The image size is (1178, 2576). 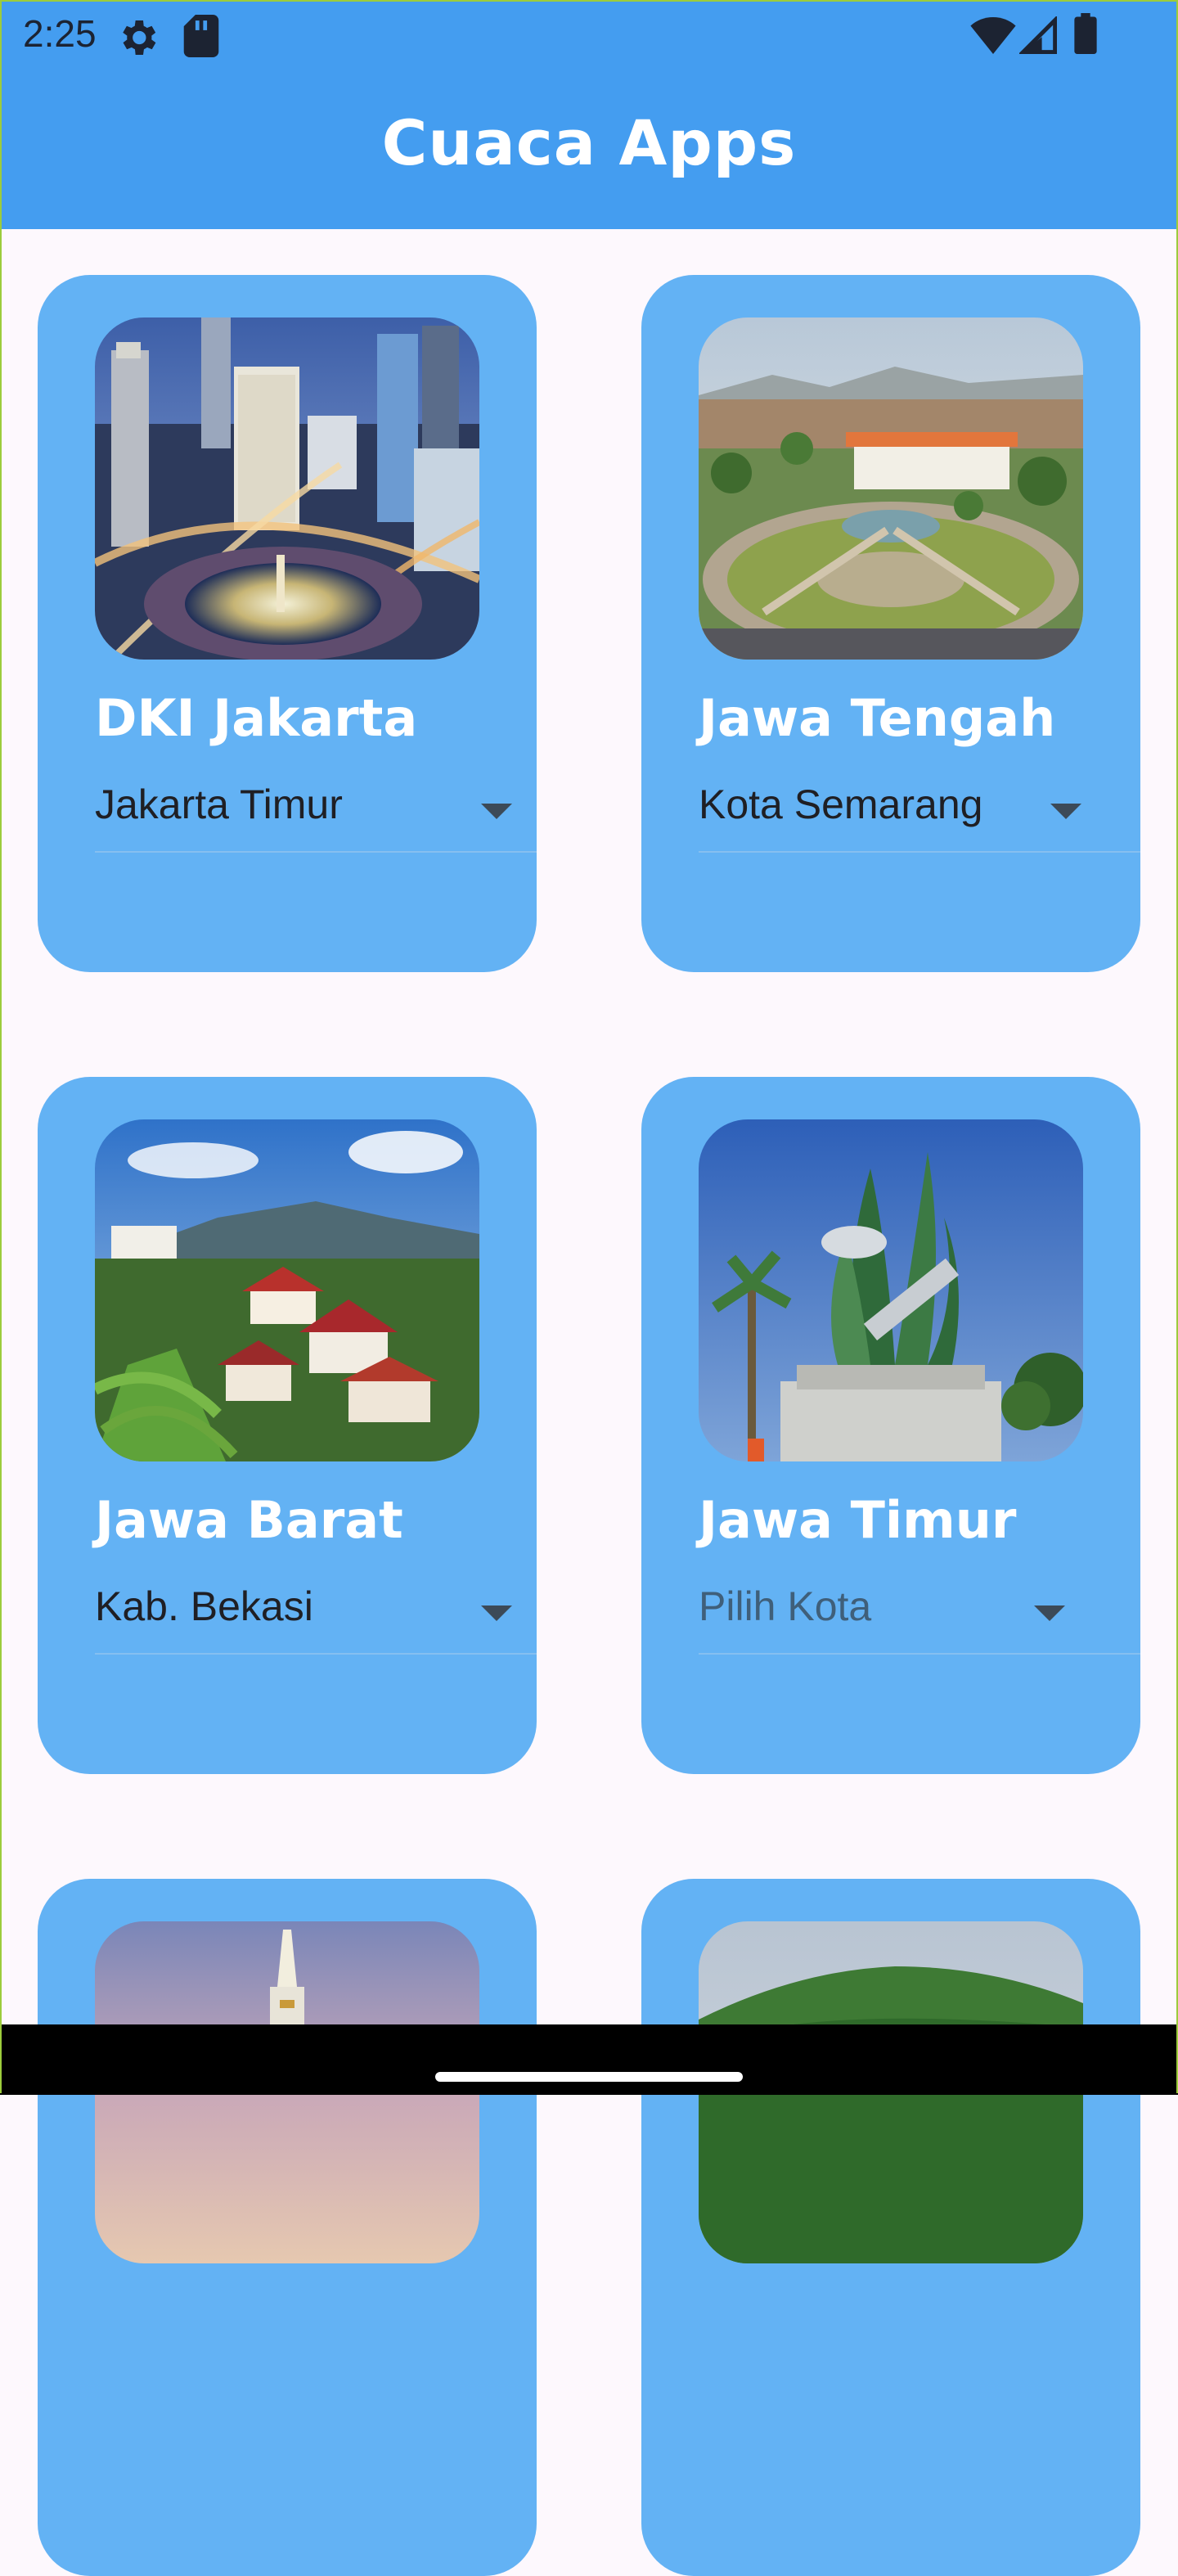 What do you see at coordinates (1038, 36) in the screenshot?
I see `cell-signal-icon` at bounding box center [1038, 36].